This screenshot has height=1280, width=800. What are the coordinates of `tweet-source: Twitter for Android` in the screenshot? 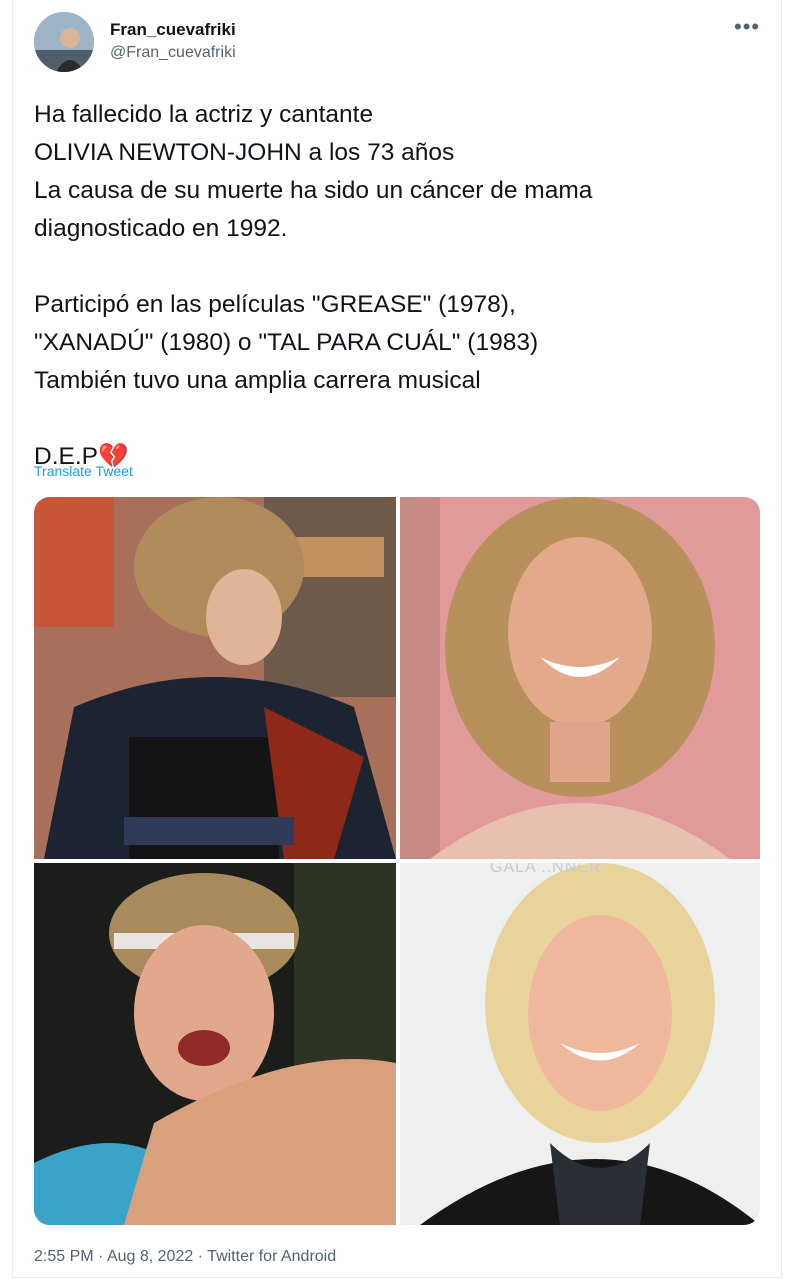 It's located at (271, 1256).